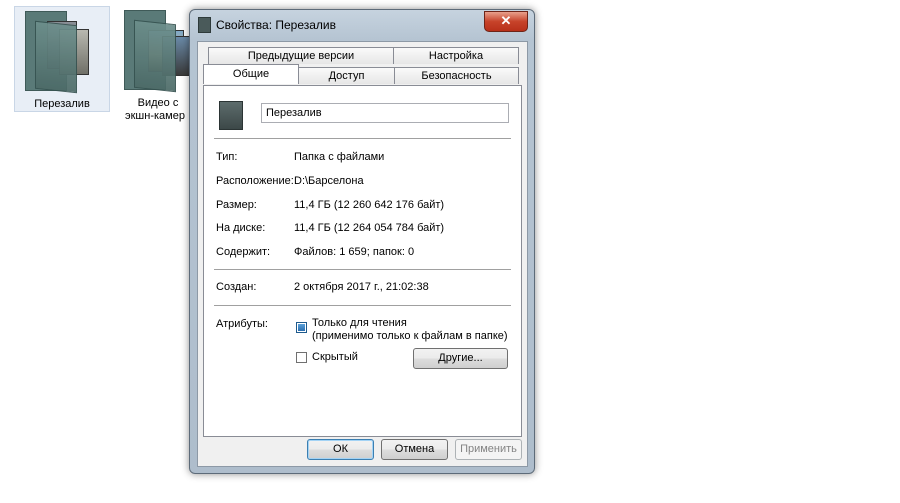 The image size is (900, 503). What do you see at coordinates (359, 323) in the screenshot?
I see `readonly-label: Только для чтения` at bounding box center [359, 323].